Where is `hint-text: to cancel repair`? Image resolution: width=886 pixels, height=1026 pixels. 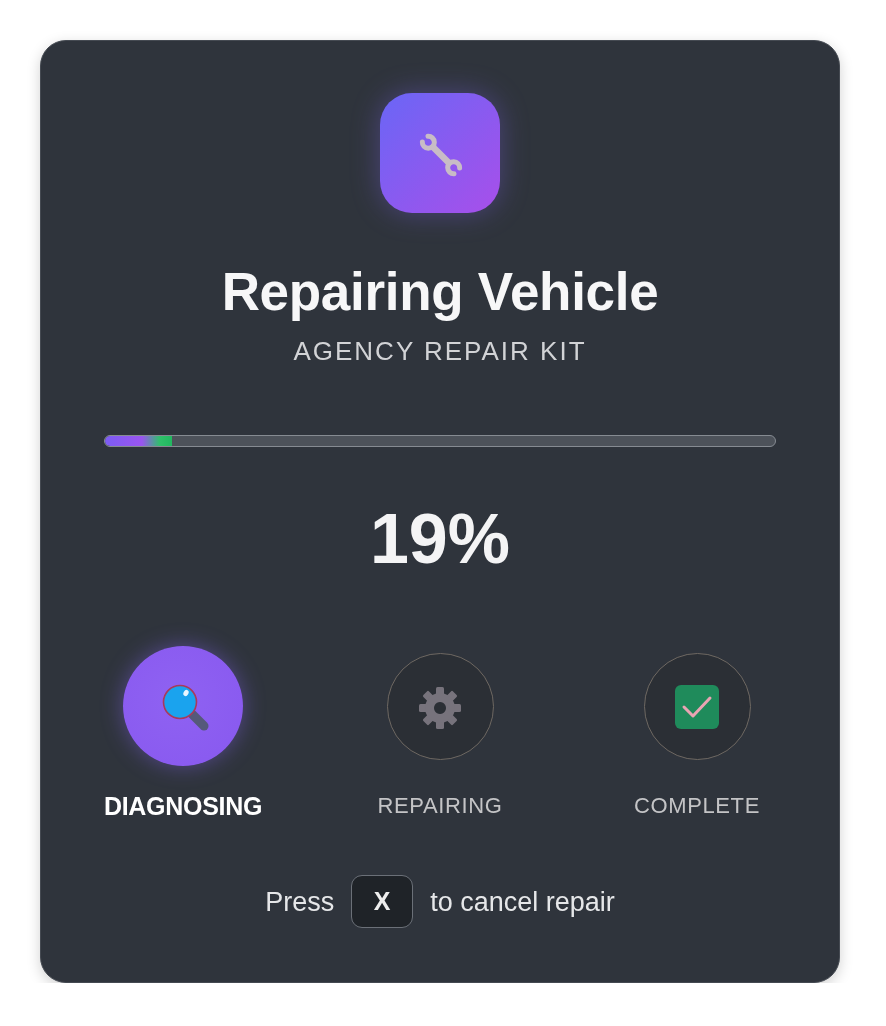 hint-text: to cancel repair is located at coordinates (522, 901).